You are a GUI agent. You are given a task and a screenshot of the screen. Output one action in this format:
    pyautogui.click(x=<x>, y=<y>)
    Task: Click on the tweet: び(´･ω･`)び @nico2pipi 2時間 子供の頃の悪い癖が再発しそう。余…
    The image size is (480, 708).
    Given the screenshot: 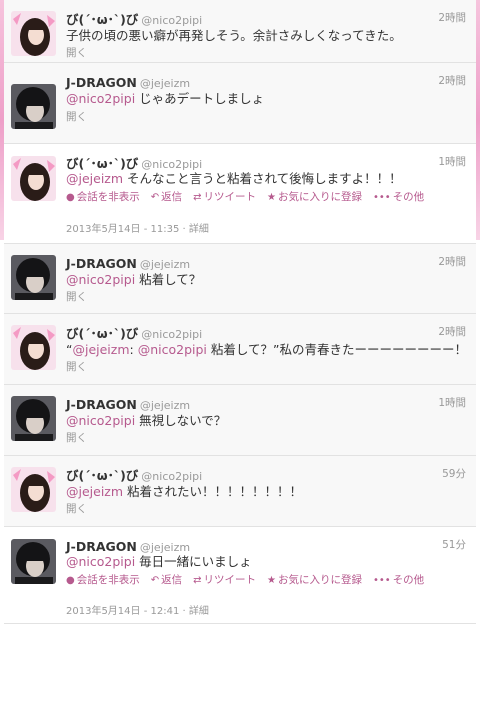 What is the action you would take?
    pyautogui.click(x=240, y=31)
    